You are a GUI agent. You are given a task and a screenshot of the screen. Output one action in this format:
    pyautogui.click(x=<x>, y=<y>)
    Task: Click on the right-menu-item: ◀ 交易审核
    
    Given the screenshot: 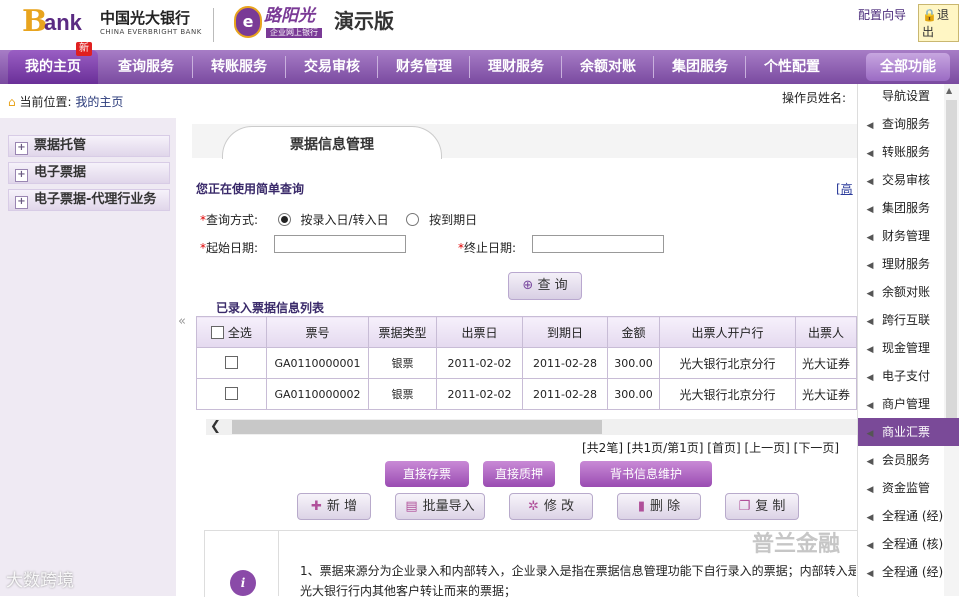 What is the action you would take?
    pyautogui.click(x=908, y=180)
    